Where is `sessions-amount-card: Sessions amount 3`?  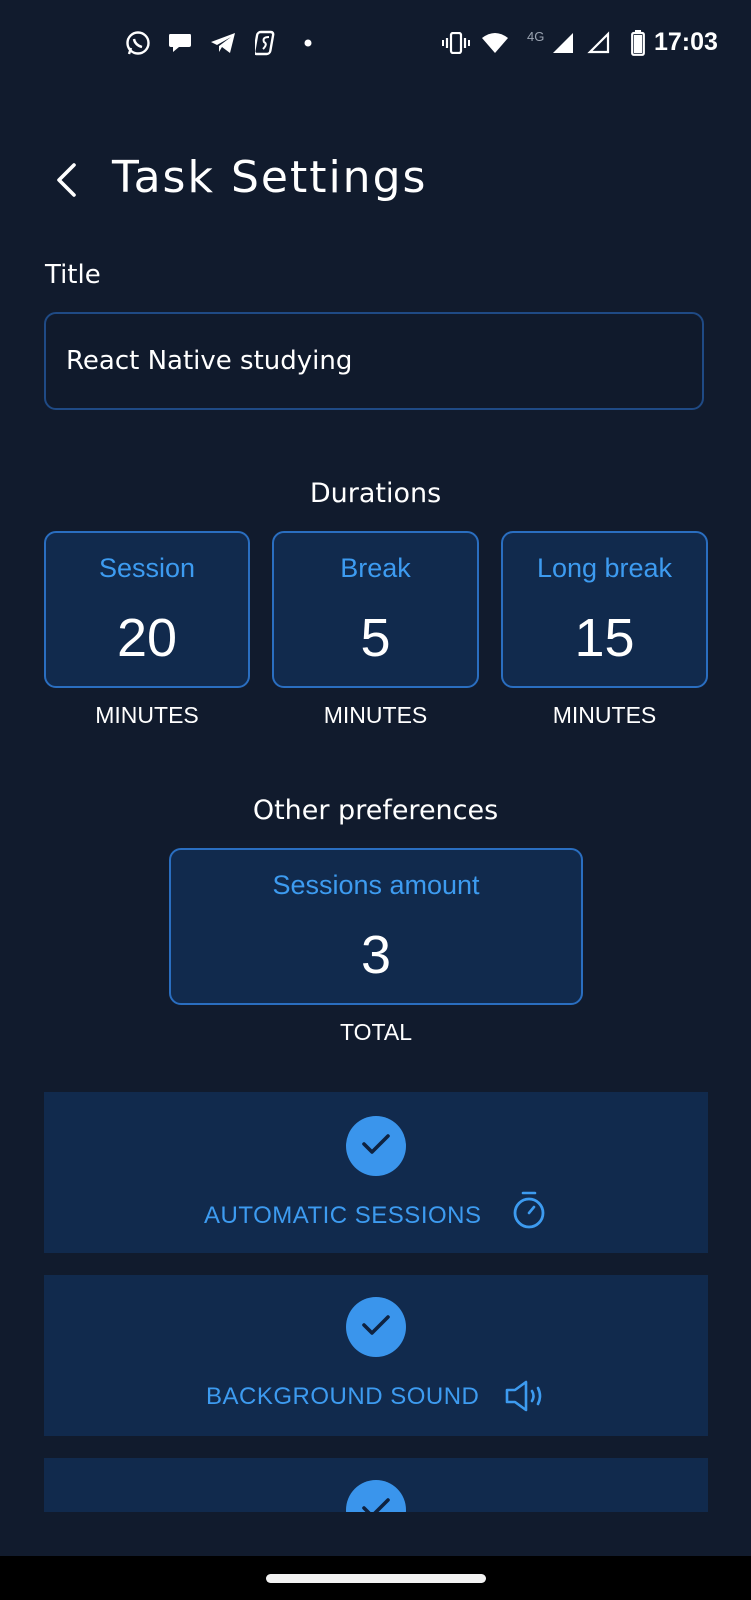 sessions-amount-card: Sessions amount 3 is located at coordinates (376, 926).